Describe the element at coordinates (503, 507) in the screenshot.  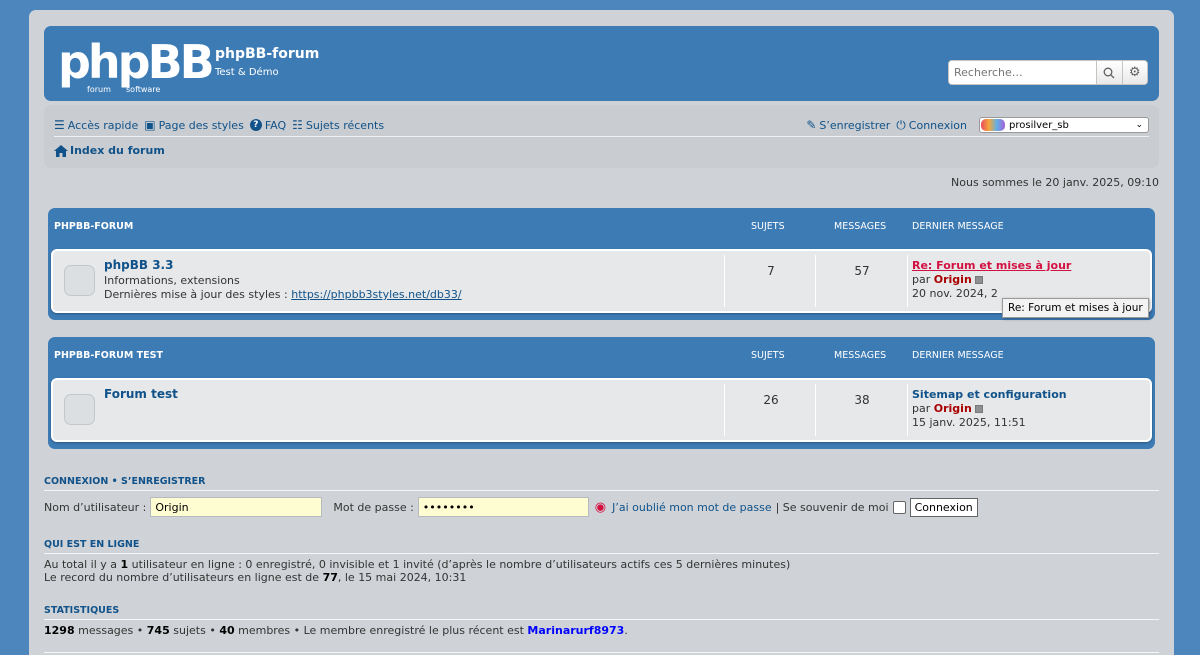
I see `password-field: ••••••••` at that location.